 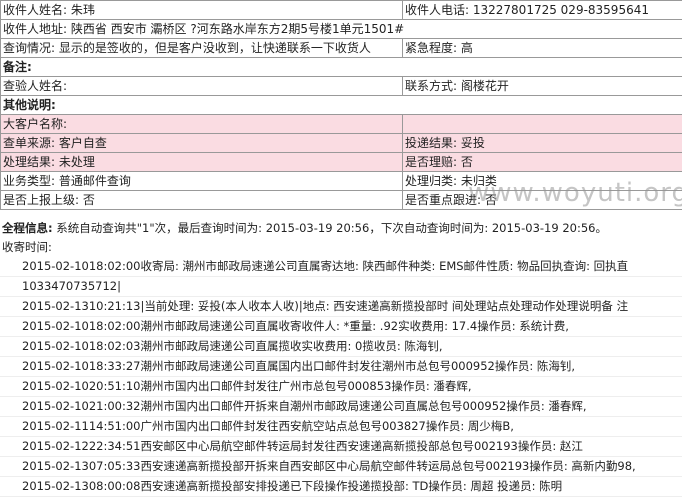 I want to click on source-cell: 查单来源: 客户自查, so click(x=202, y=143).